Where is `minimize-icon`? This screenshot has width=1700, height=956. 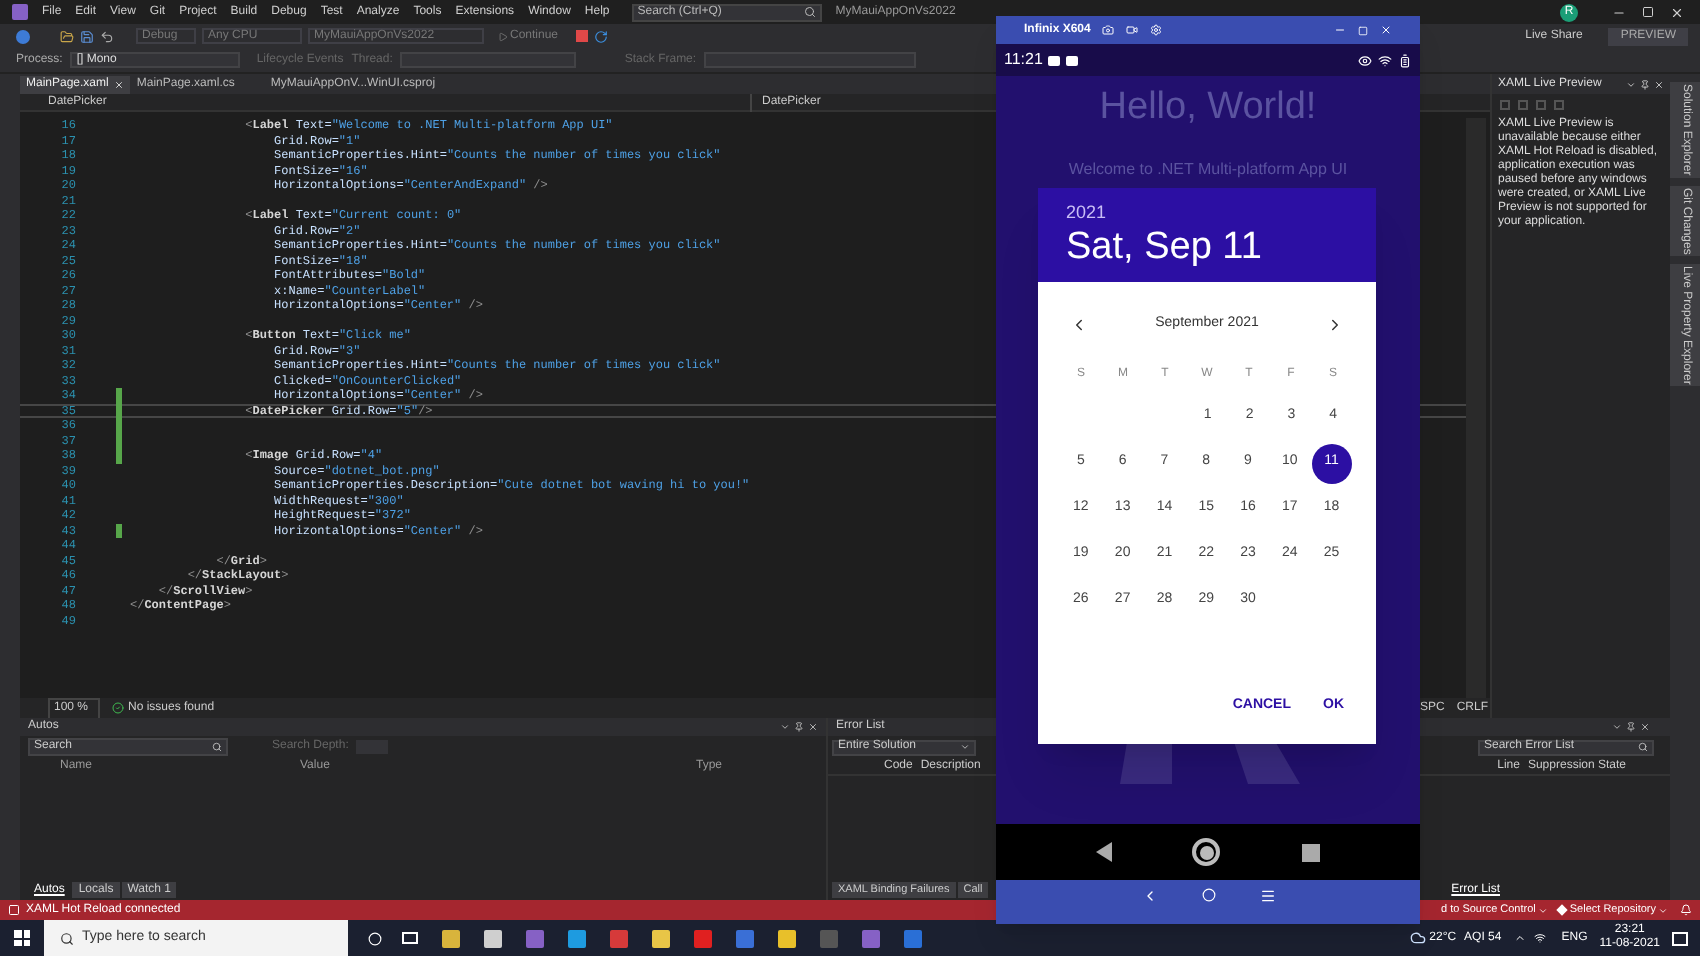 minimize-icon is located at coordinates (1340, 30).